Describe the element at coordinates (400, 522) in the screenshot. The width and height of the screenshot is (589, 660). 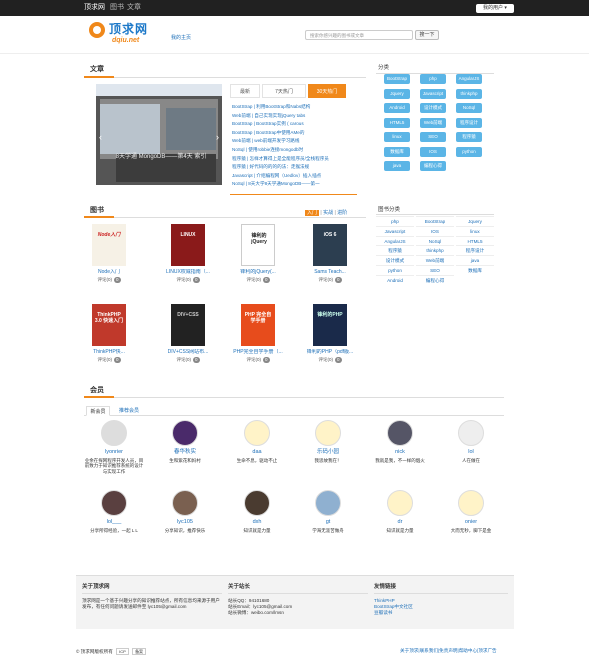
I see `member-name-link: dr` at that location.